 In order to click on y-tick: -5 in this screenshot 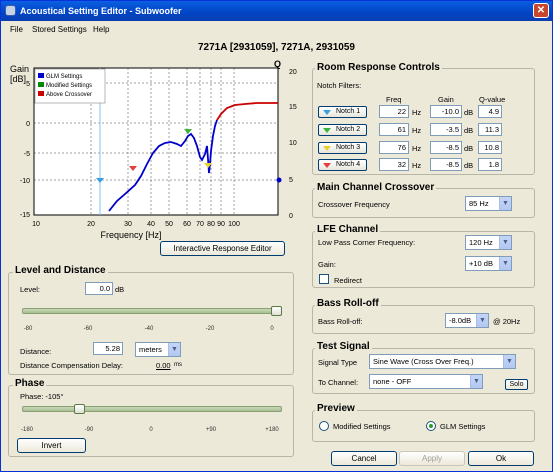, I will do `click(27, 154)`.